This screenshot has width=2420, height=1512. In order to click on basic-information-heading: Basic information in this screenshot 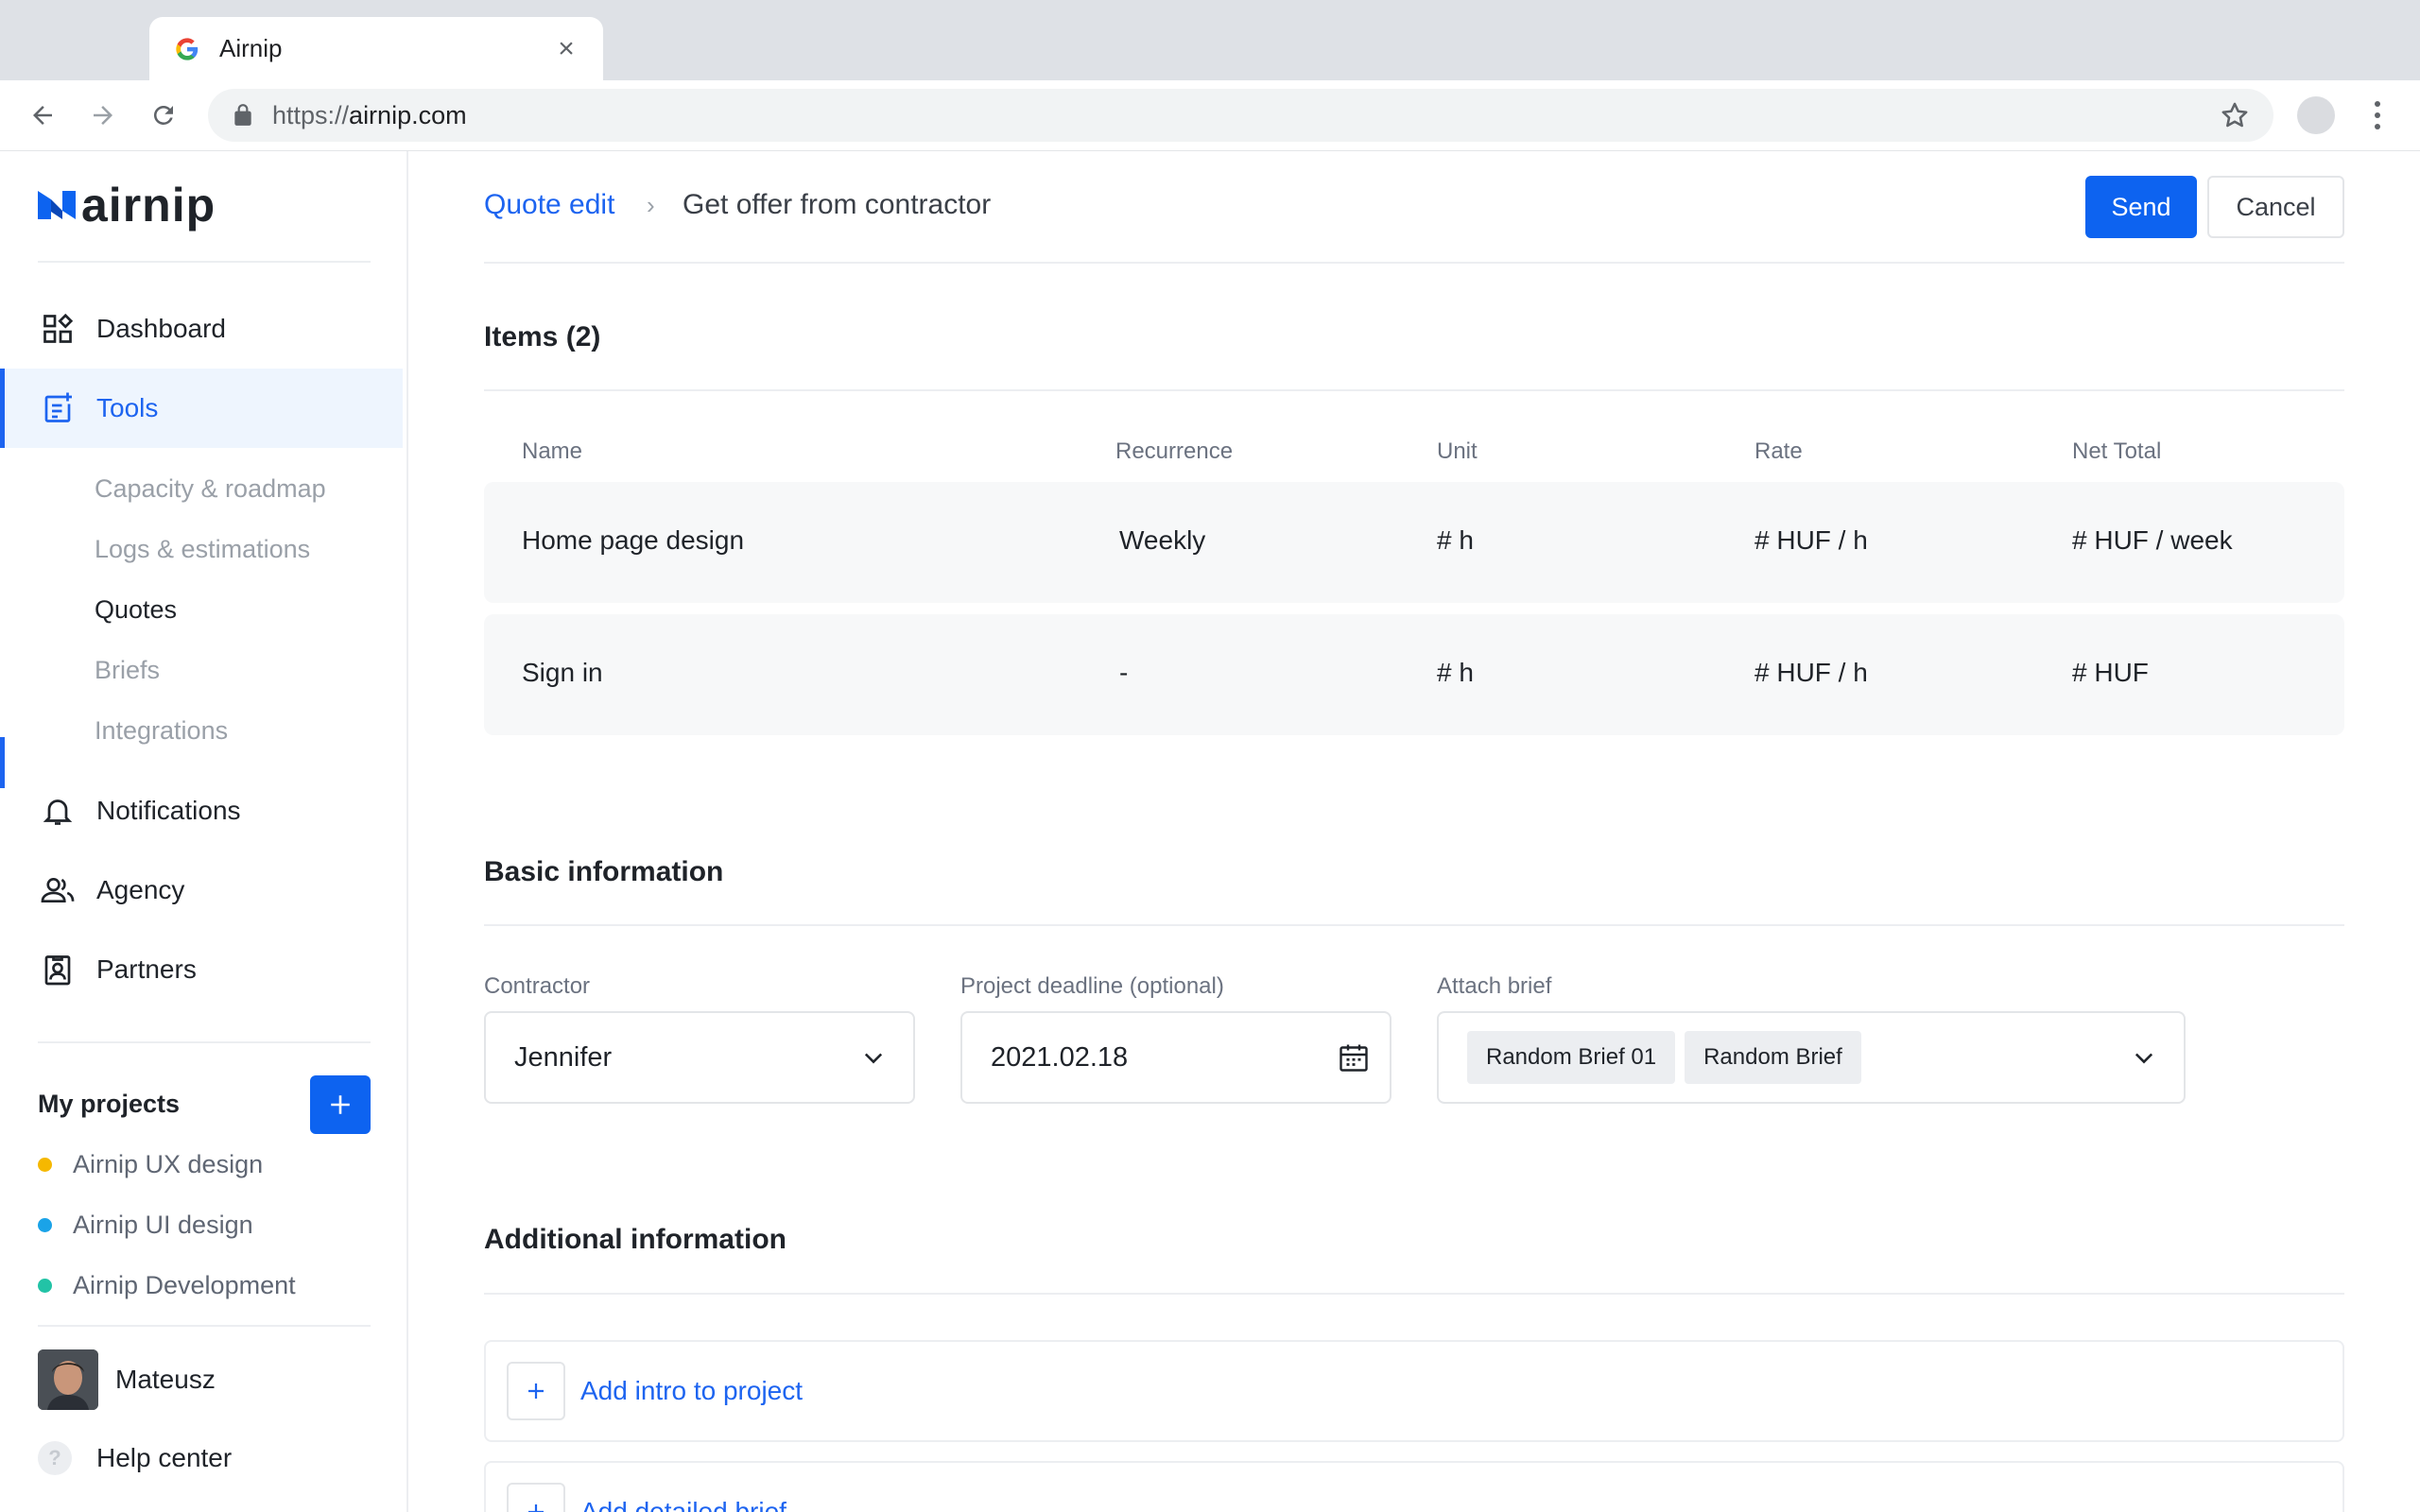, I will do `click(604, 871)`.